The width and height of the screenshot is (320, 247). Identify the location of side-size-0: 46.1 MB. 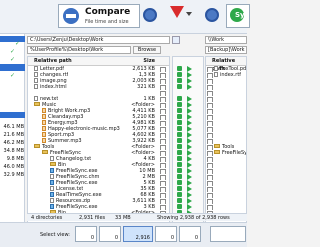
(13, 127).